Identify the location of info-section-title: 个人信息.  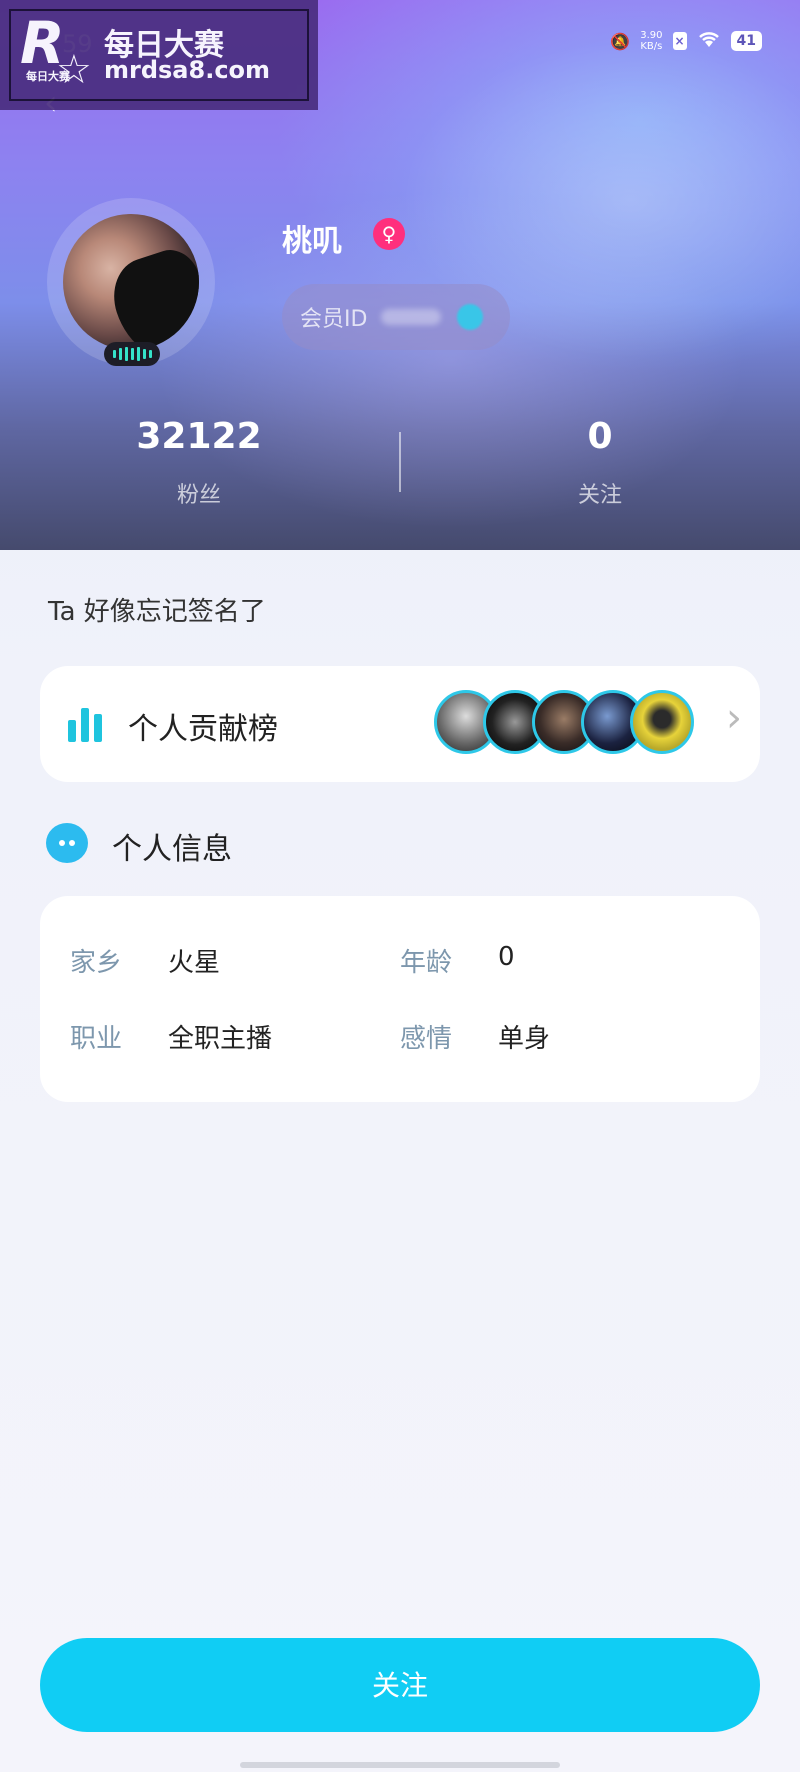
(172, 849).